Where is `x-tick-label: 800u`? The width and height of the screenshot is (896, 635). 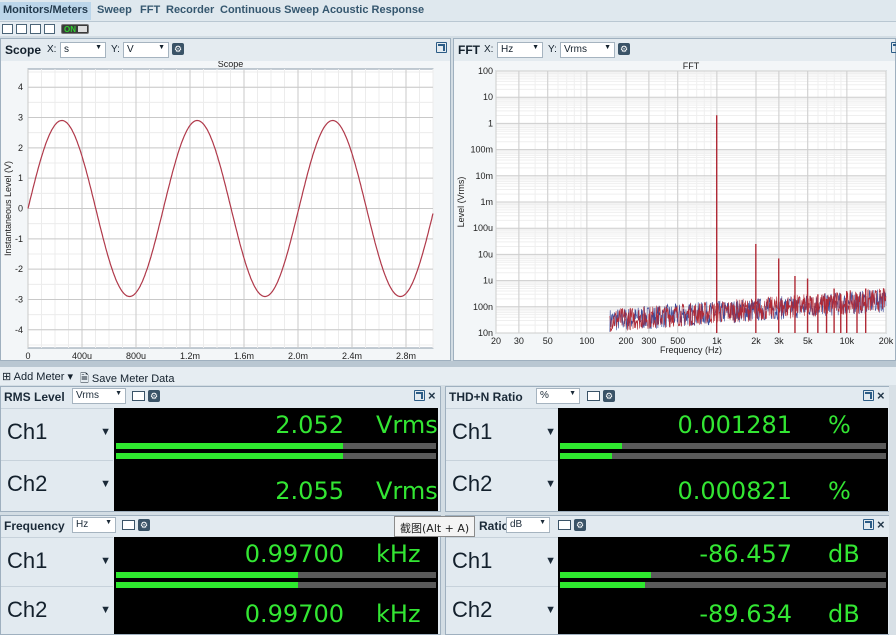
x-tick-label: 800u is located at coordinates (136, 356).